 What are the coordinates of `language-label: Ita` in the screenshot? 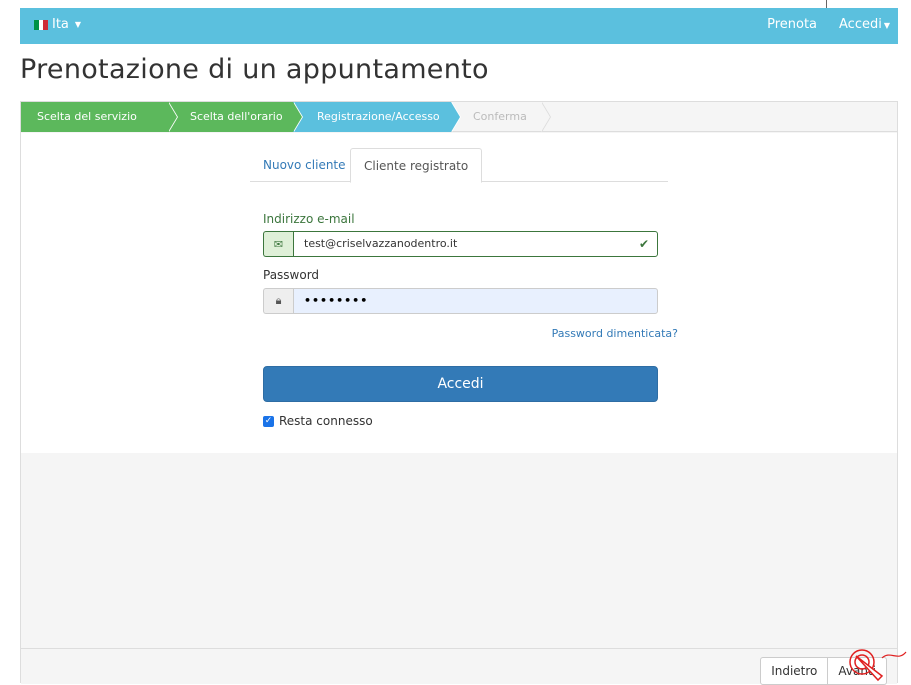 It's located at (60, 24).